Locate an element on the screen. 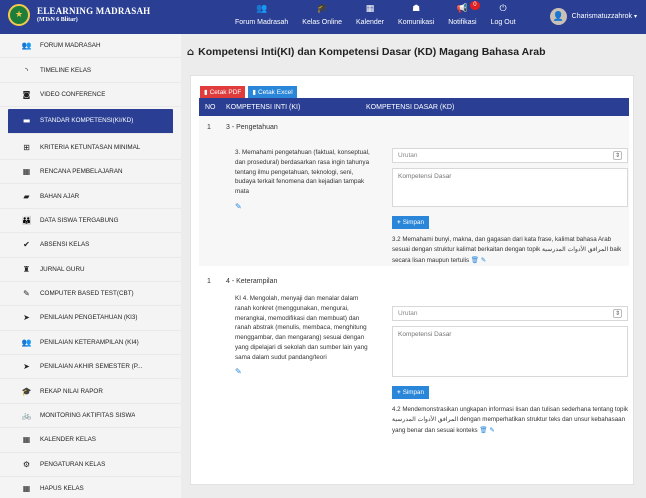 The height and width of the screenshot is (498, 646). sidebar-item-label: TIMELINE KELAS is located at coordinates (66, 70).